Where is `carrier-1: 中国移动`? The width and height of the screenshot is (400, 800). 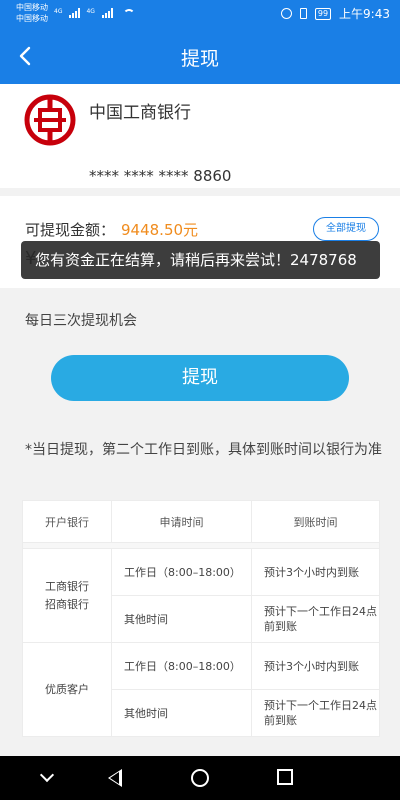
carrier-1: 中国移动 is located at coordinates (32, 7).